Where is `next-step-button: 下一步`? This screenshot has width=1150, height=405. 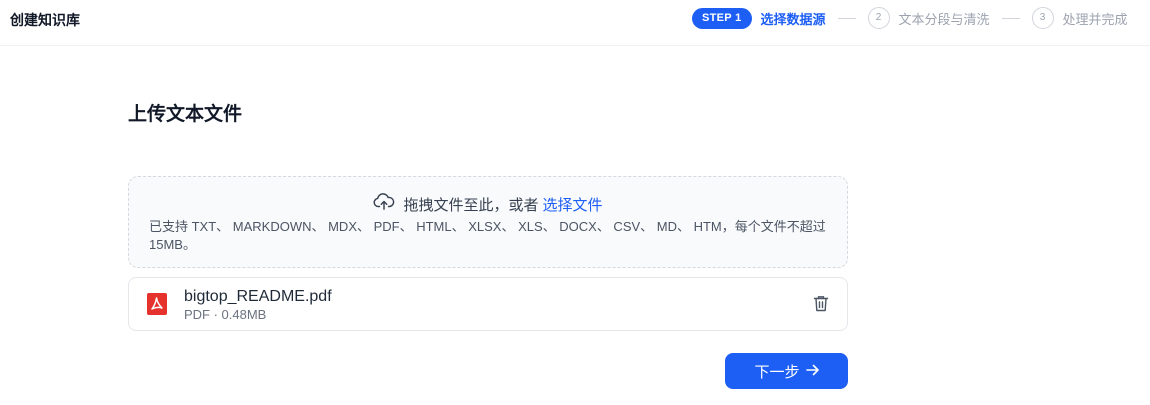
next-step-button: 下一步 is located at coordinates (786, 371).